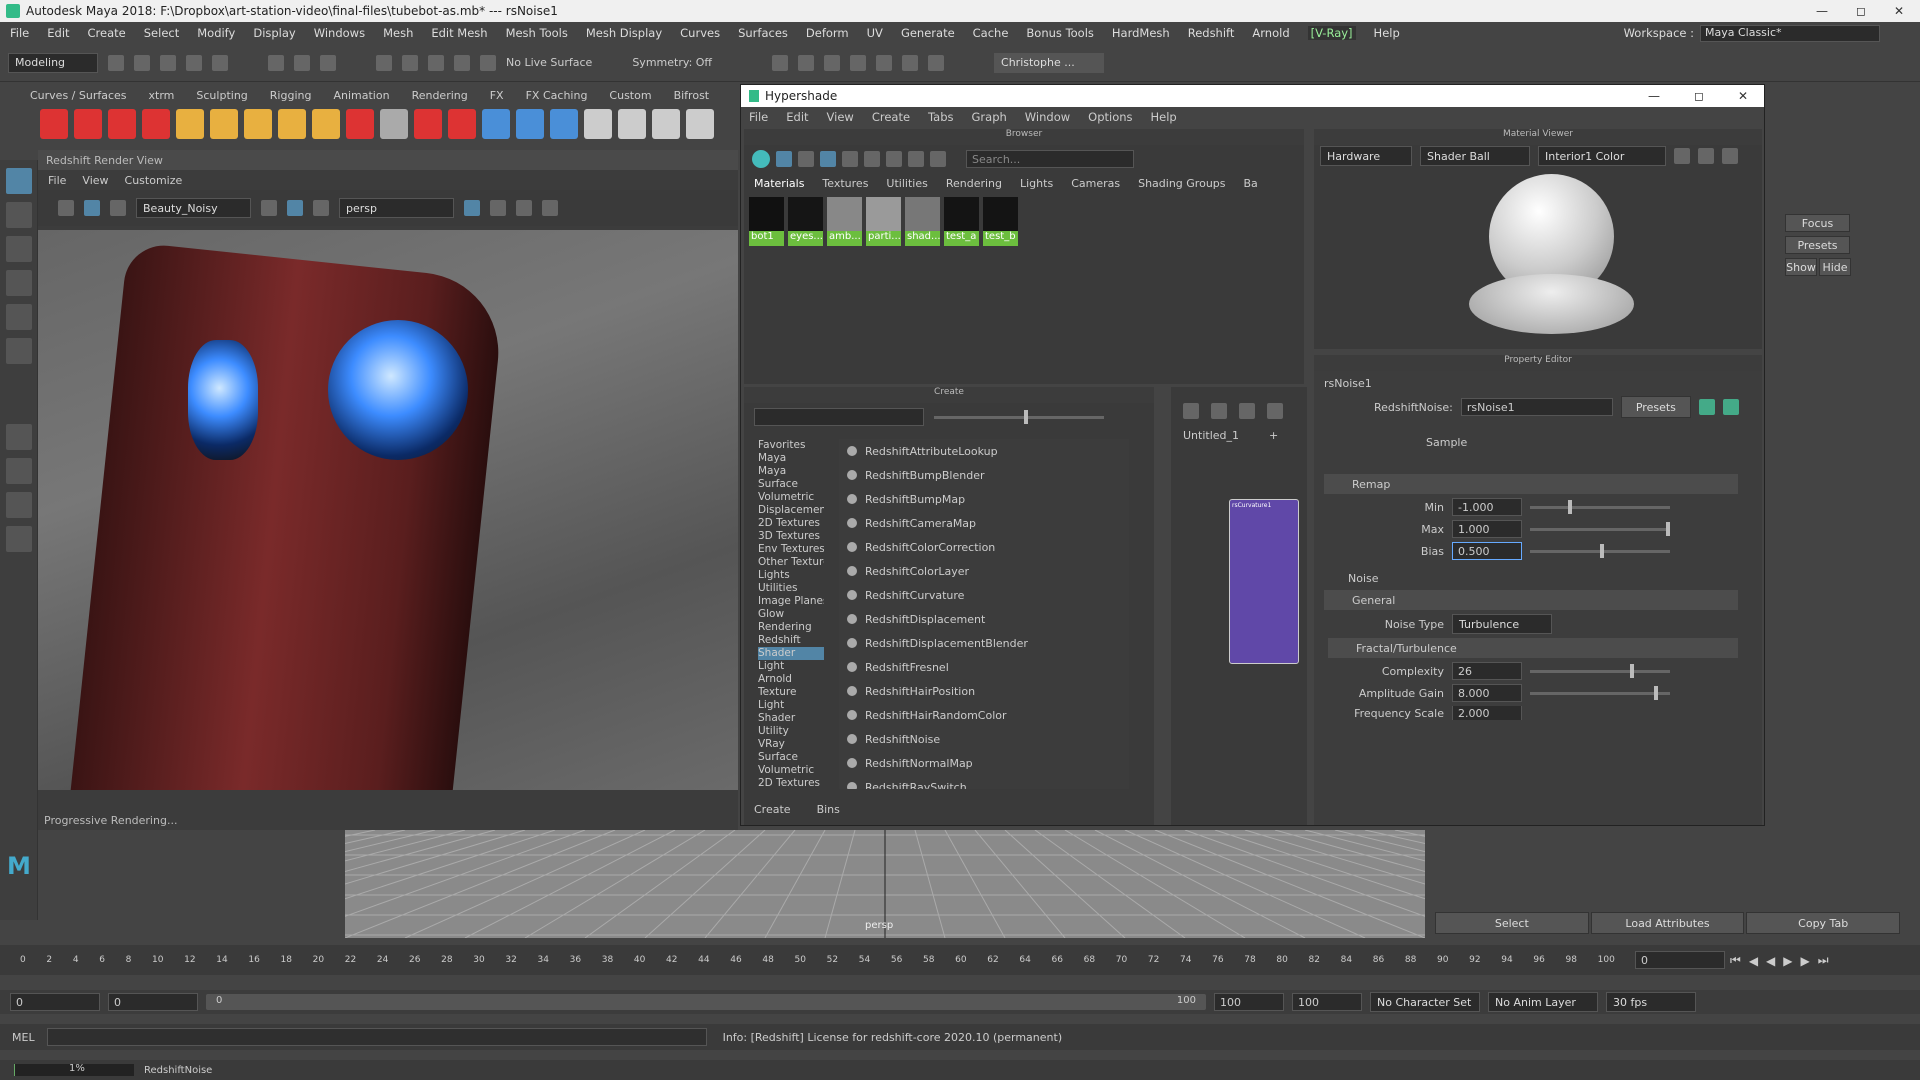 The width and height of the screenshot is (1920, 1080). What do you see at coordinates (154, 180) in the screenshot?
I see `render-view-menu-item: Customize` at bounding box center [154, 180].